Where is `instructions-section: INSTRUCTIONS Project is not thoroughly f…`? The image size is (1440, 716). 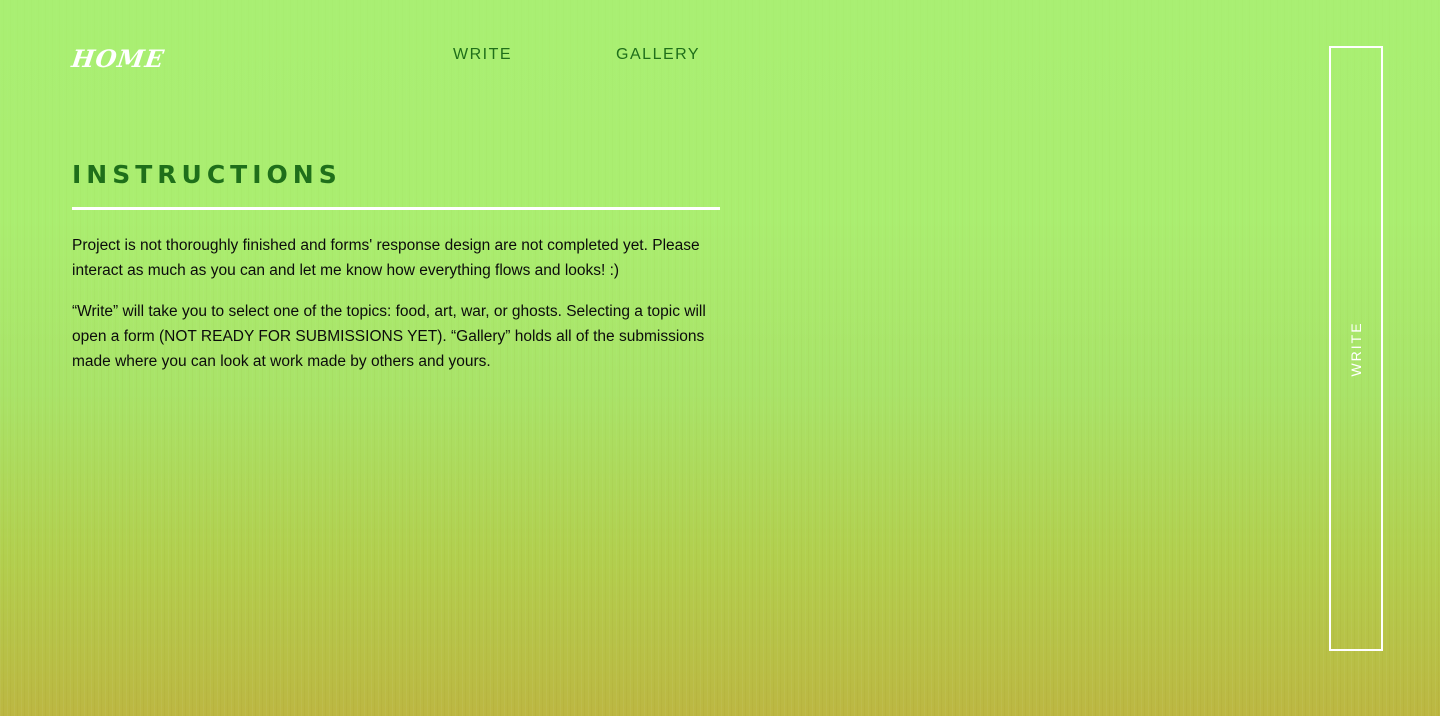
instructions-section: INSTRUCTIONS Project is not thoroughly f… is located at coordinates (396, 267).